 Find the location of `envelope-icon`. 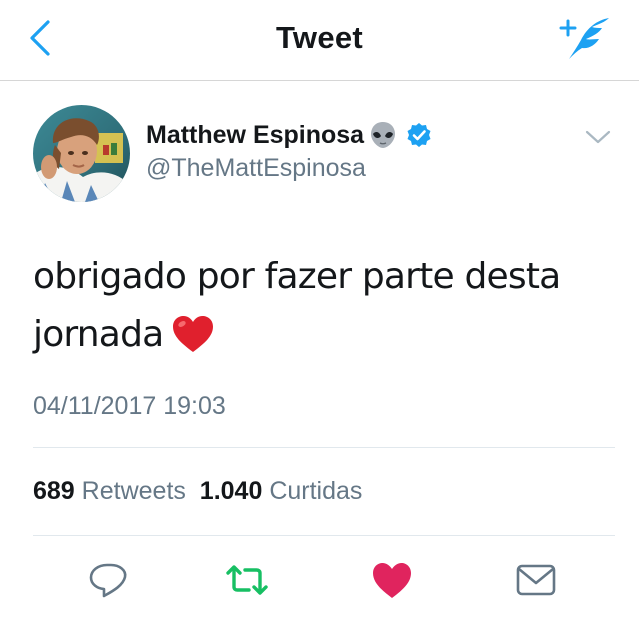

envelope-icon is located at coordinates (536, 580).